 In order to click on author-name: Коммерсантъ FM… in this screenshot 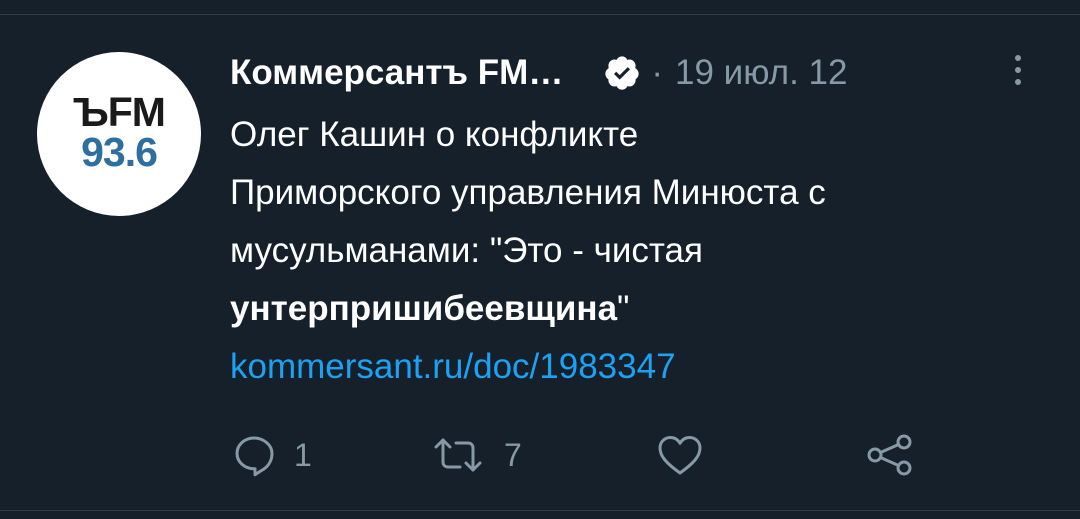, I will do `click(396, 73)`.